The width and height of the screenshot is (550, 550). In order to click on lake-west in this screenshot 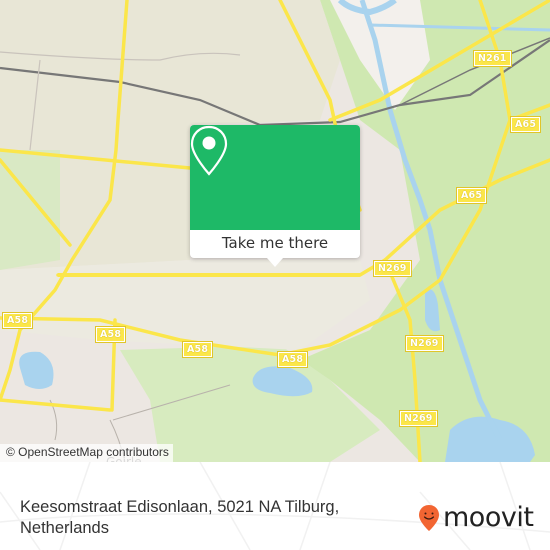, I will do `click(36, 370)`.